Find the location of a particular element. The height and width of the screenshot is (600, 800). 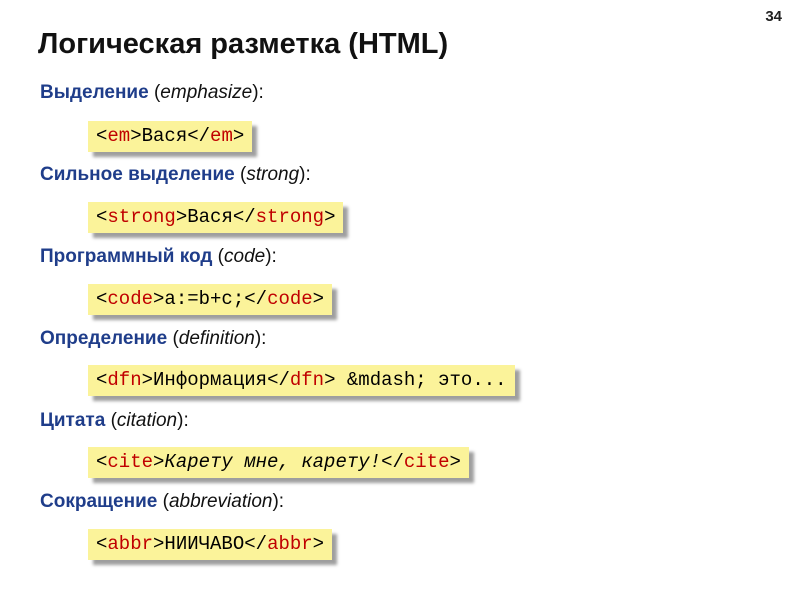

label-abbreviation: Сокращение (abbreviation): is located at coordinates (162, 502).